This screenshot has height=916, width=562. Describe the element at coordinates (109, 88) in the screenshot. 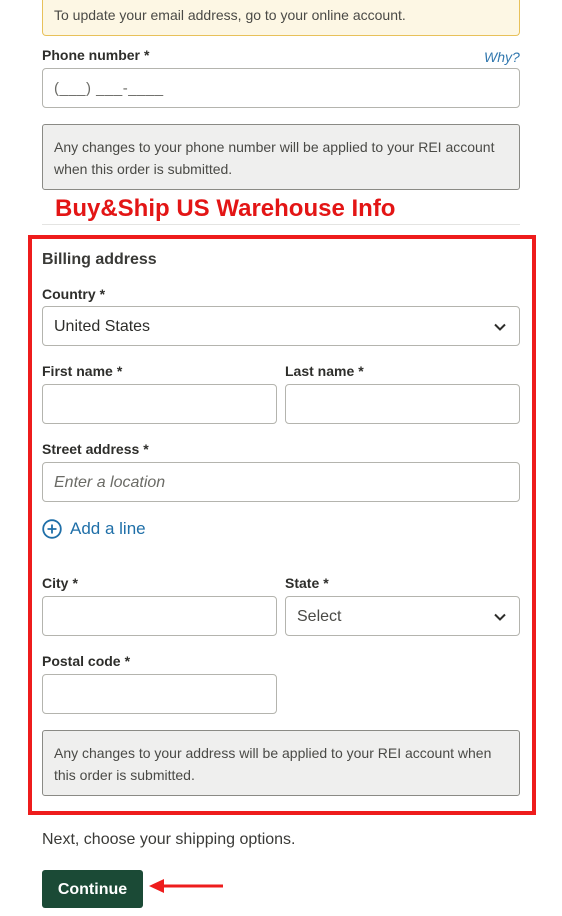

I see `phone-mask: (___) ___-____` at that location.